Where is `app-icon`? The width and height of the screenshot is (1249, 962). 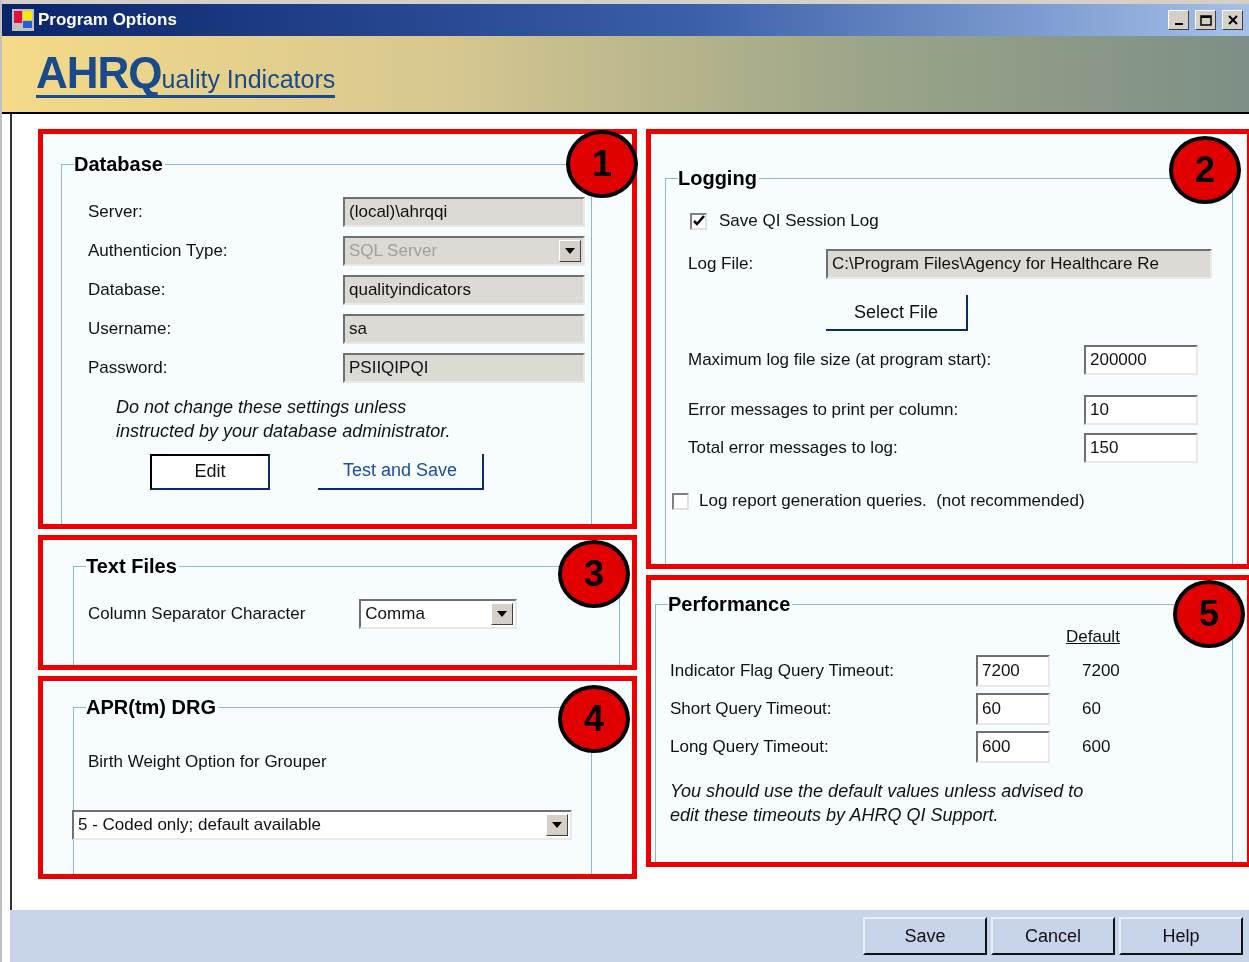 app-icon is located at coordinates (23, 20).